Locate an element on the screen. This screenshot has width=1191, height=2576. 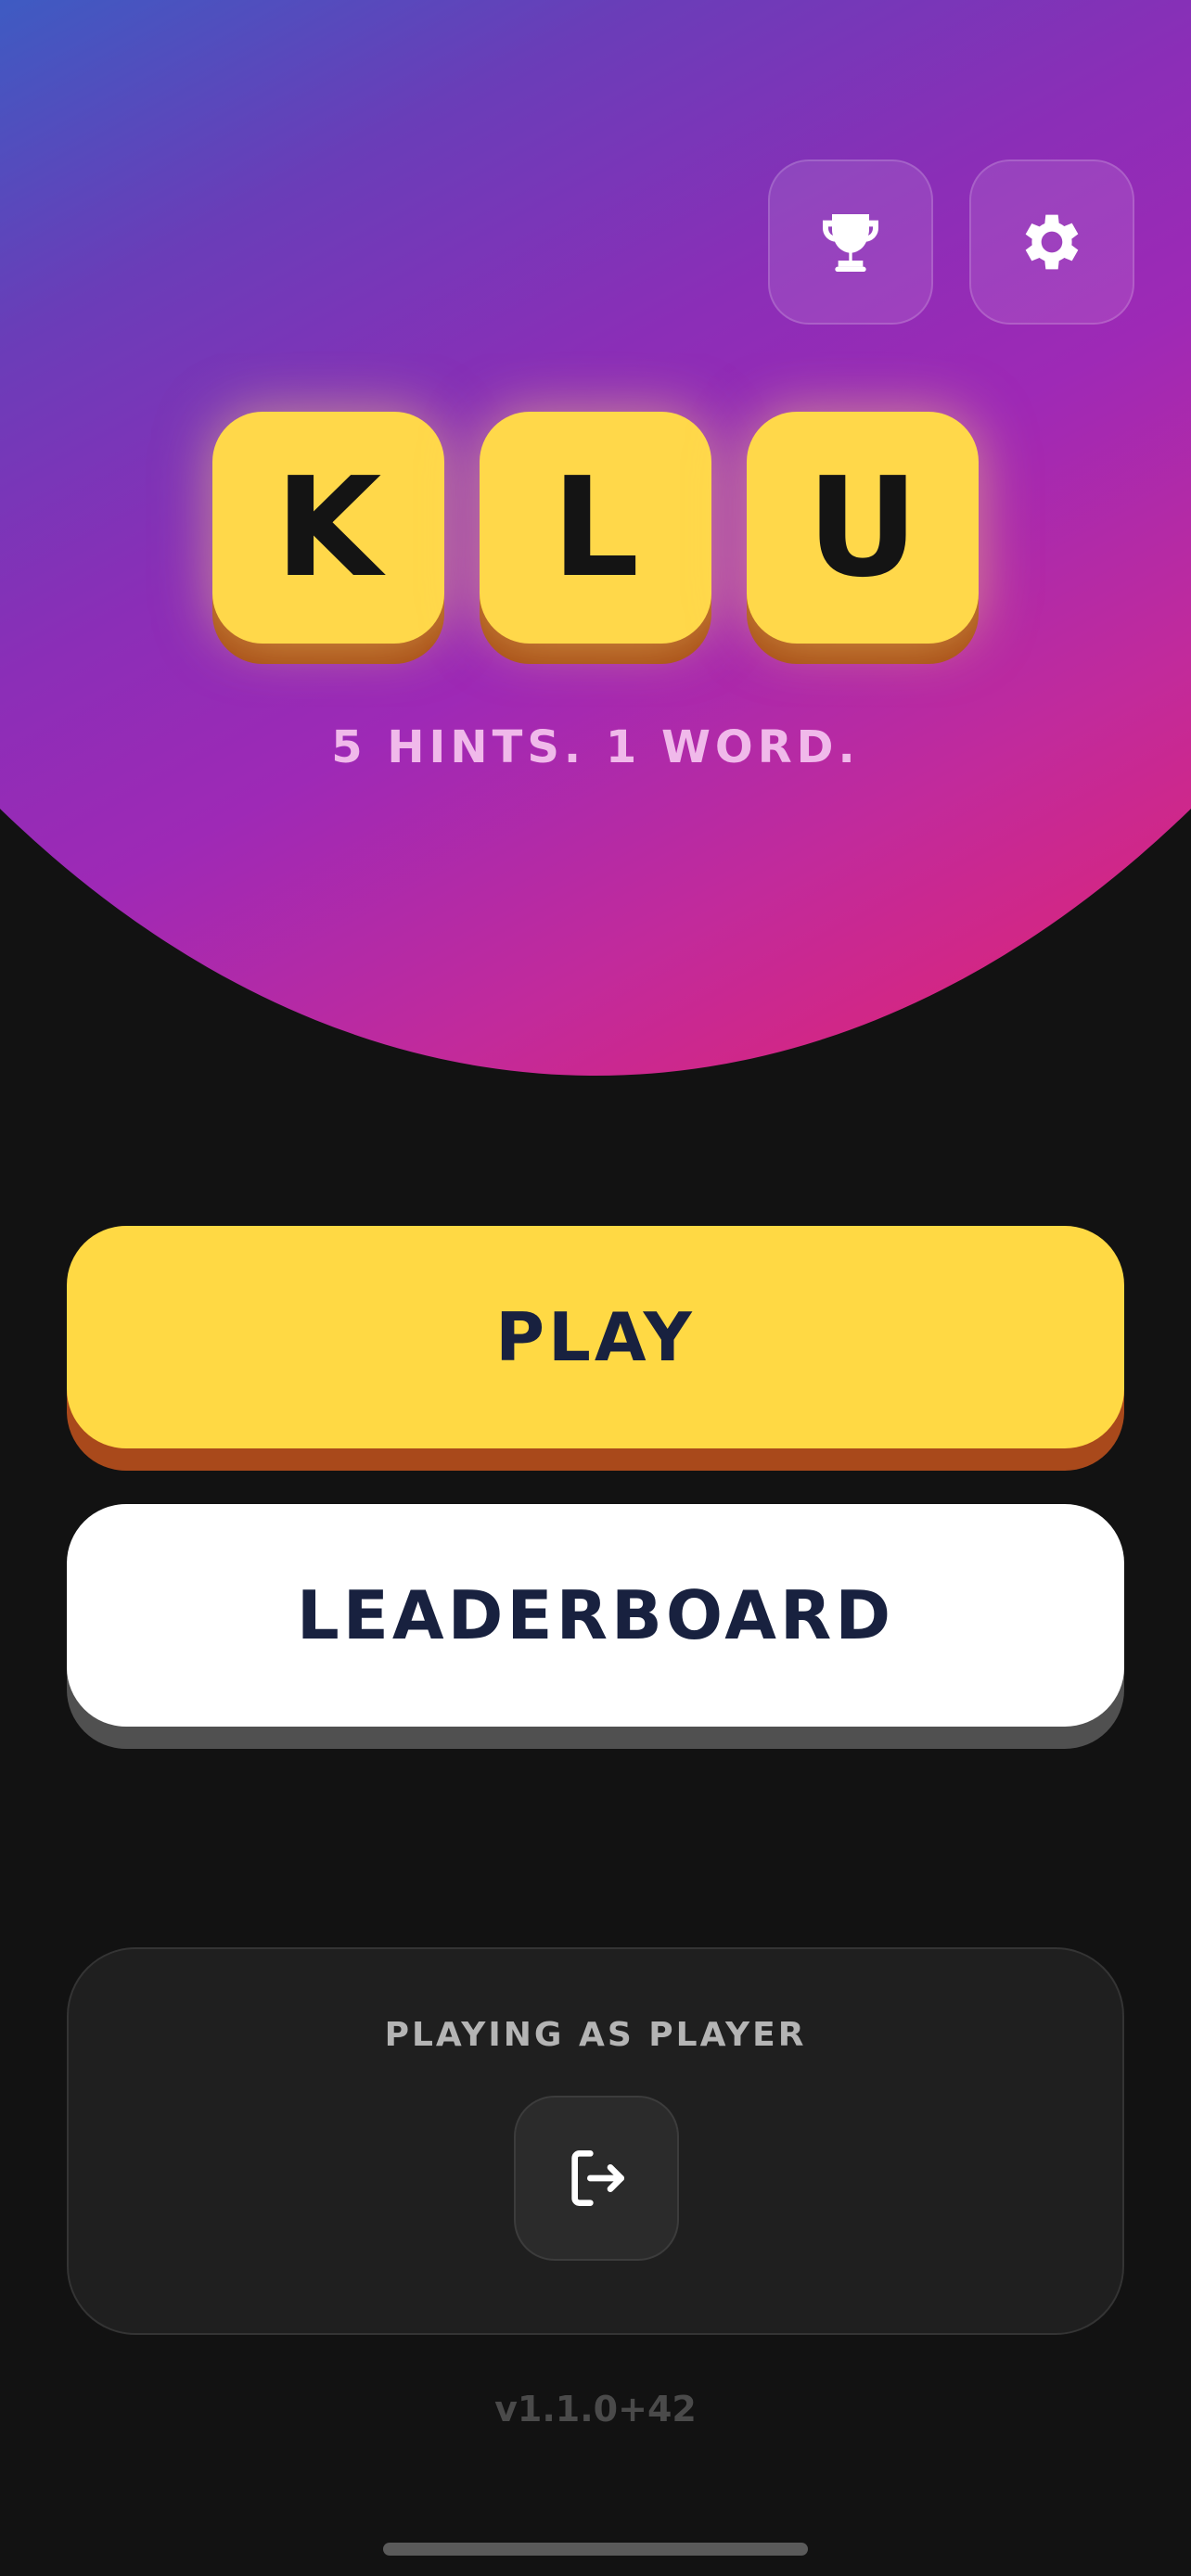
gear-icon is located at coordinates (1052, 242).